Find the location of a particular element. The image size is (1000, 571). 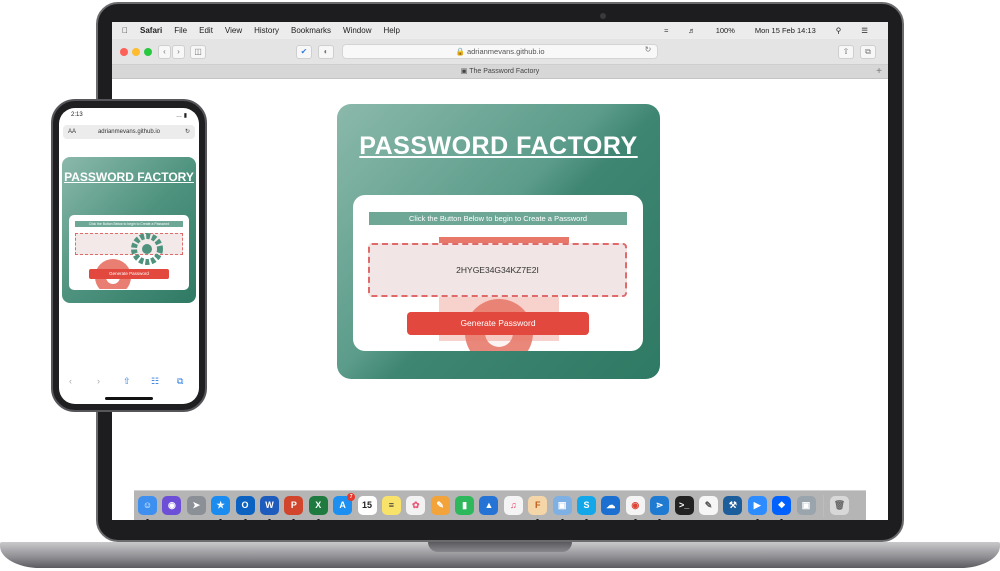

image-capture-icon: ▣ is located at coordinates (806, 505).